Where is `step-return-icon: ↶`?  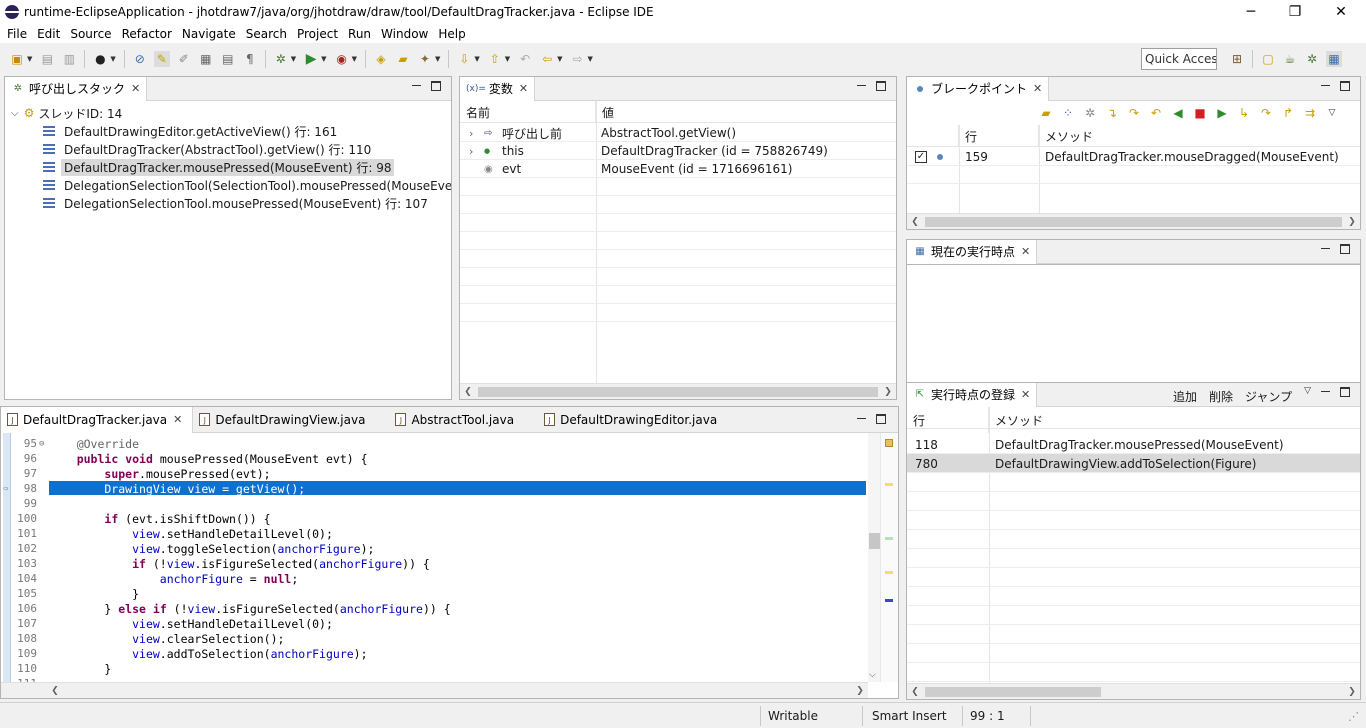
step-return-icon: ↶ is located at coordinates (1156, 113).